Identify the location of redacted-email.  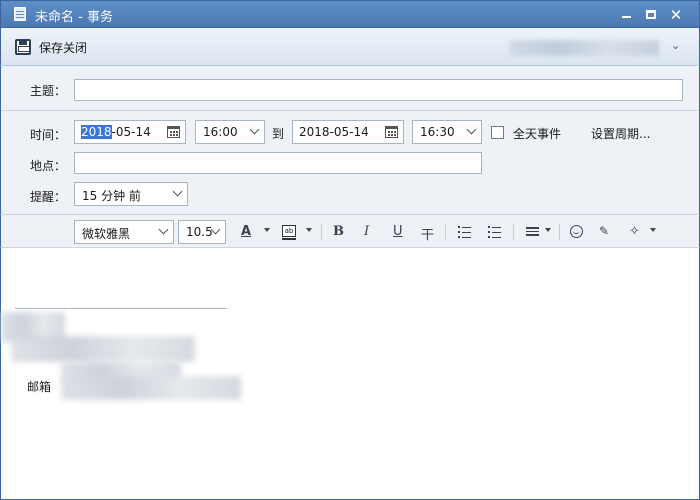
(151, 388).